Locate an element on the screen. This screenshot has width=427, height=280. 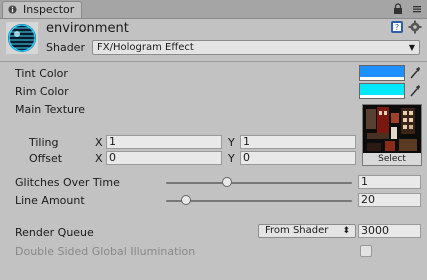
render-queue-value-field: 3000 is located at coordinates (389, 231).